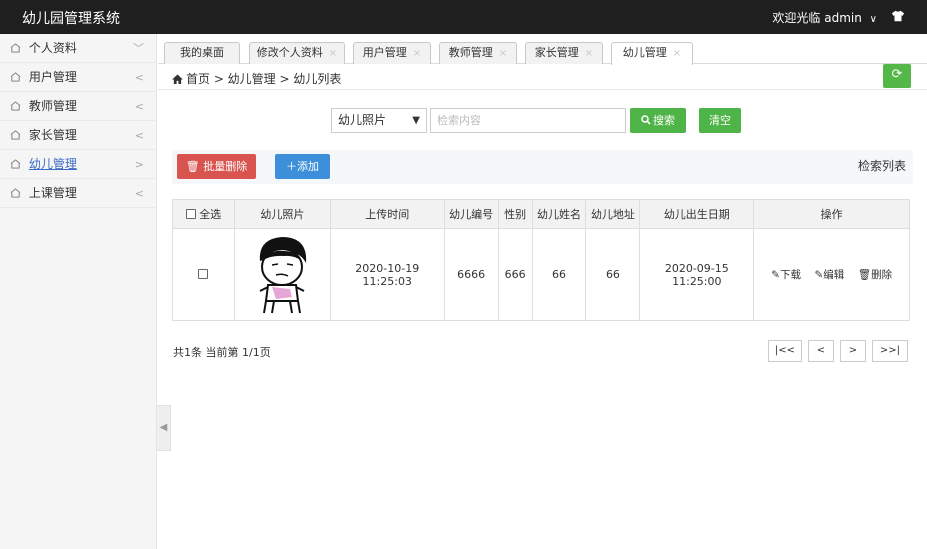 Image resolution: width=927 pixels, height=549 pixels. I want to click on tab-label: 教师管理, so click(470, 52).